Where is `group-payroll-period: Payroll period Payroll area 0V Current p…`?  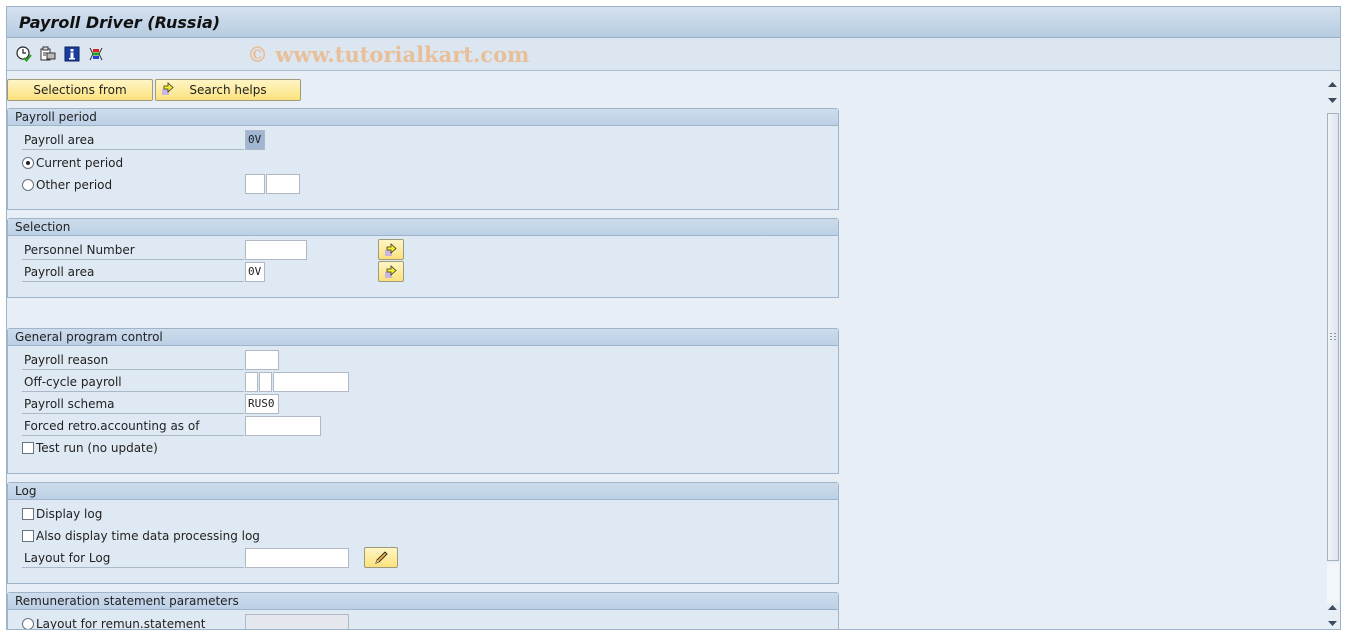
group-payroll-period: Payroll period Payroll area 0V Current p… is located at coordinates (423, 159).